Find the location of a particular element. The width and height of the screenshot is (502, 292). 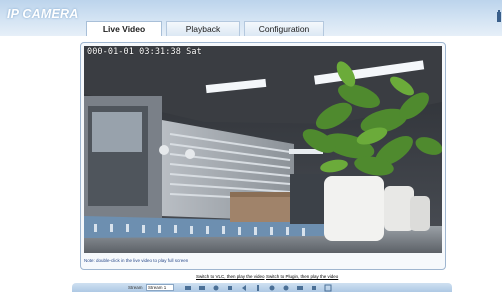

stream-label: Stream is located at coordinates (135, 287).